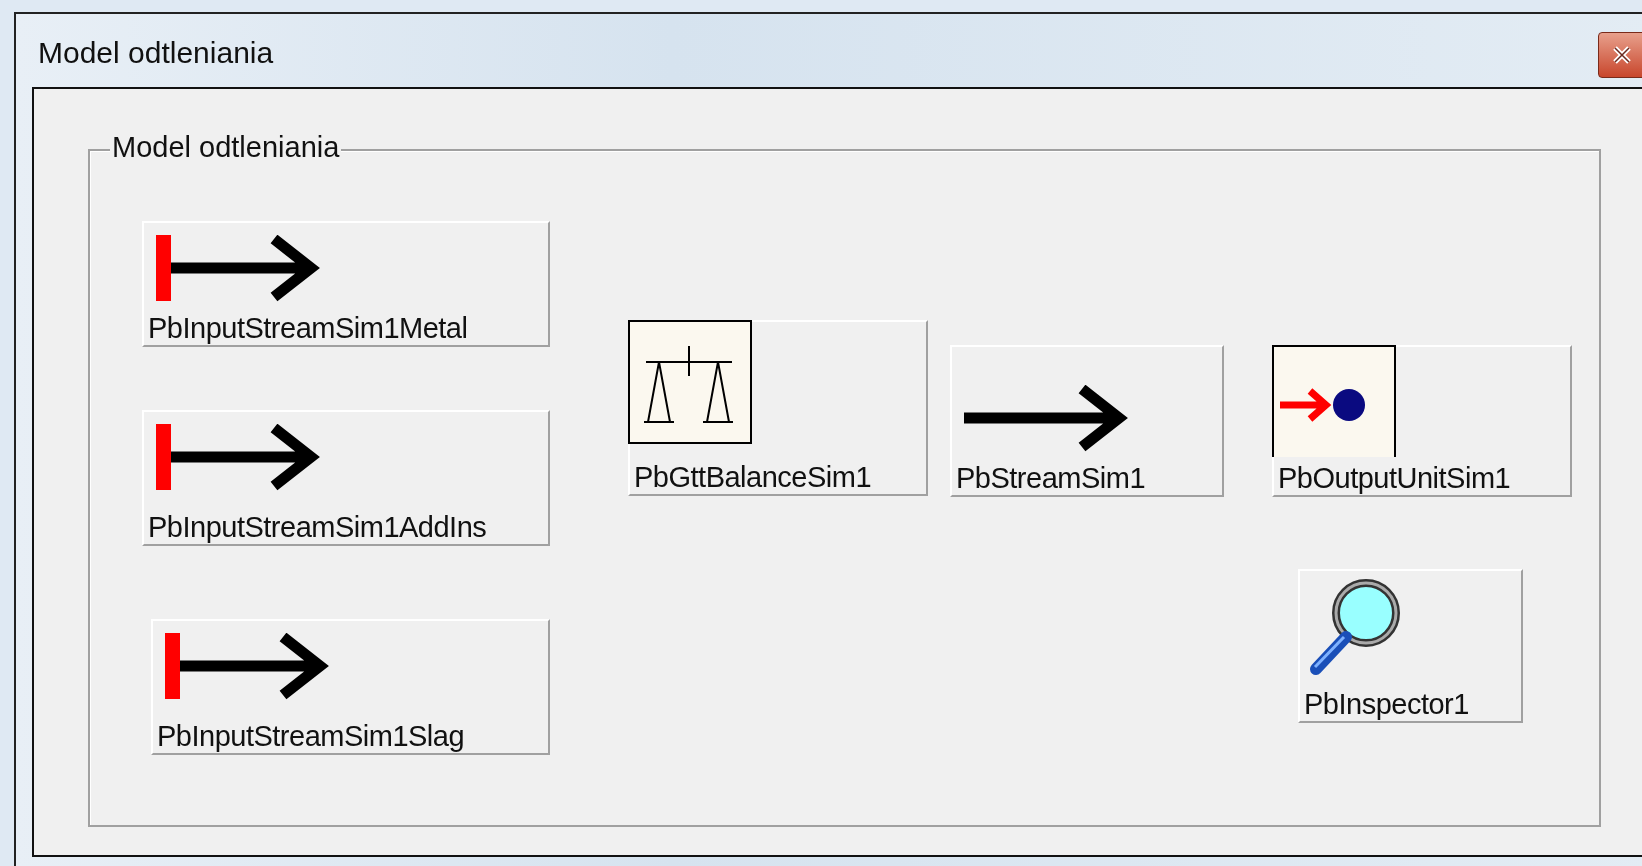  Describe the element at coordinates (317, 527) in the screenshot. I see `component-label: PbInputStreamSim1AddIns` at that location.